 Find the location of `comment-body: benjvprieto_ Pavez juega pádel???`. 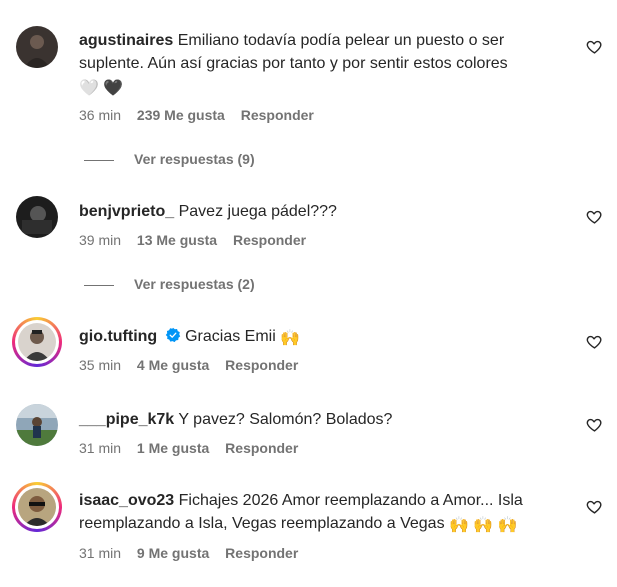

comment-body: benjvprieto_ Pavez juega pádel??? is located at coordinates (321, 211).